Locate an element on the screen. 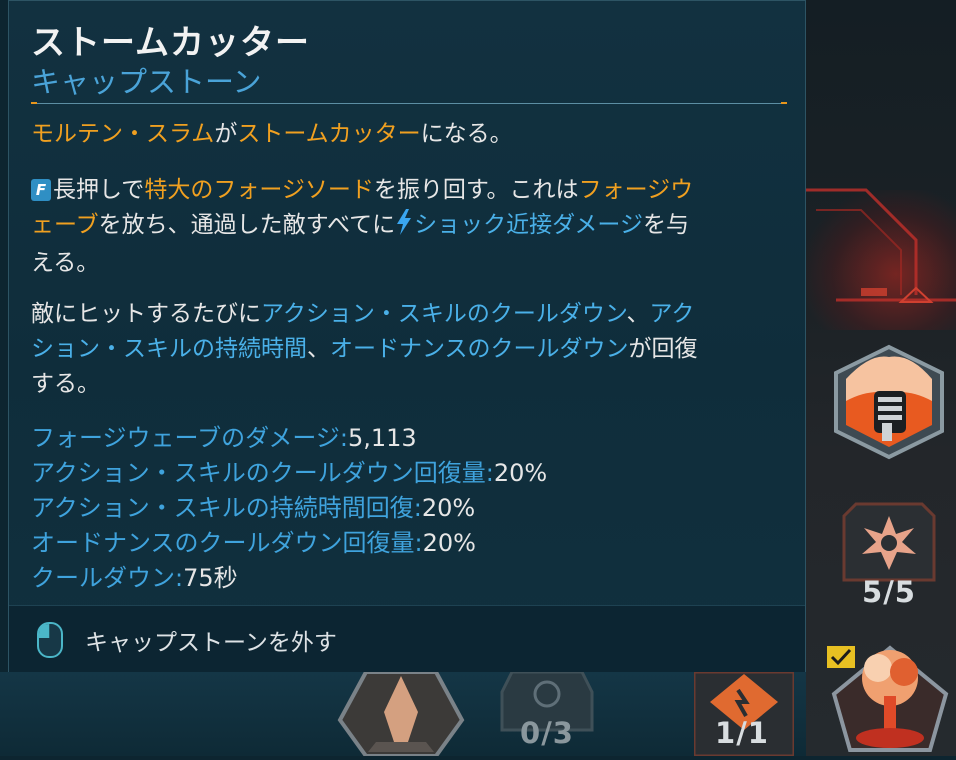 Image resolution: width=956 pixels, height=760 pixels. stat-value: 5,113 is located at coordinates (382, 438).